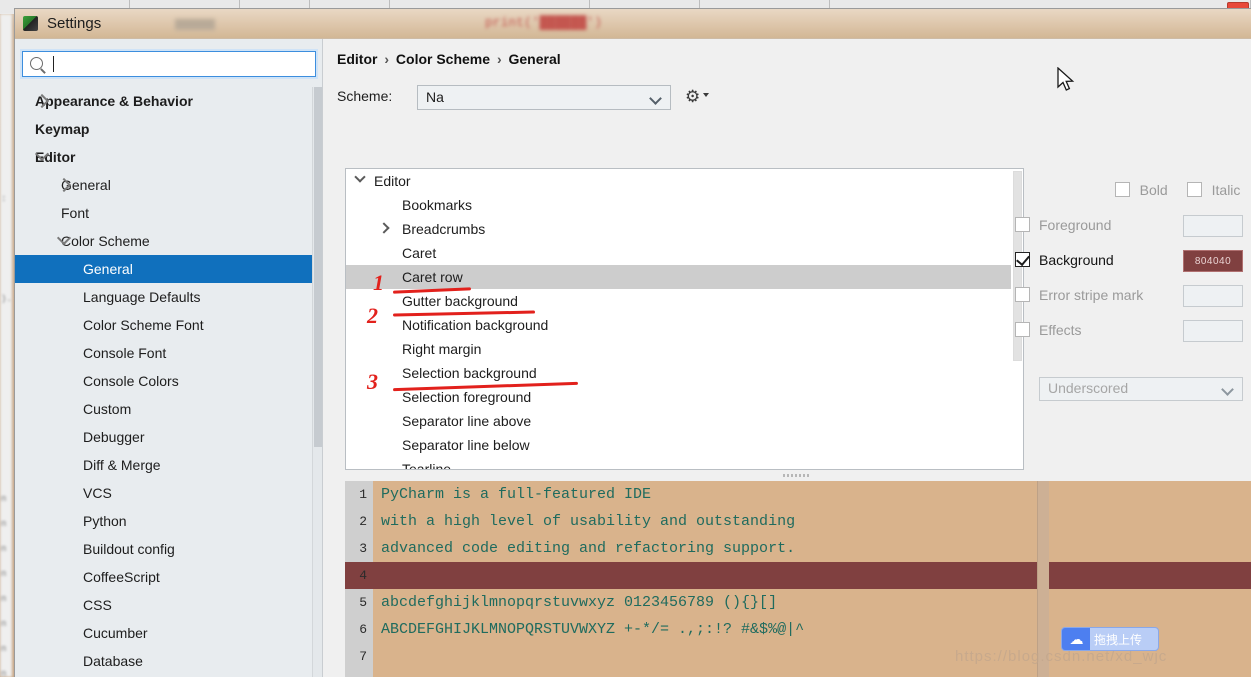 The height and width of the screenshot is (677, 1251). Describe the element at coordinates (535, 59) in the screenshot. I see `breadcrumb-part-general: General` at that location.